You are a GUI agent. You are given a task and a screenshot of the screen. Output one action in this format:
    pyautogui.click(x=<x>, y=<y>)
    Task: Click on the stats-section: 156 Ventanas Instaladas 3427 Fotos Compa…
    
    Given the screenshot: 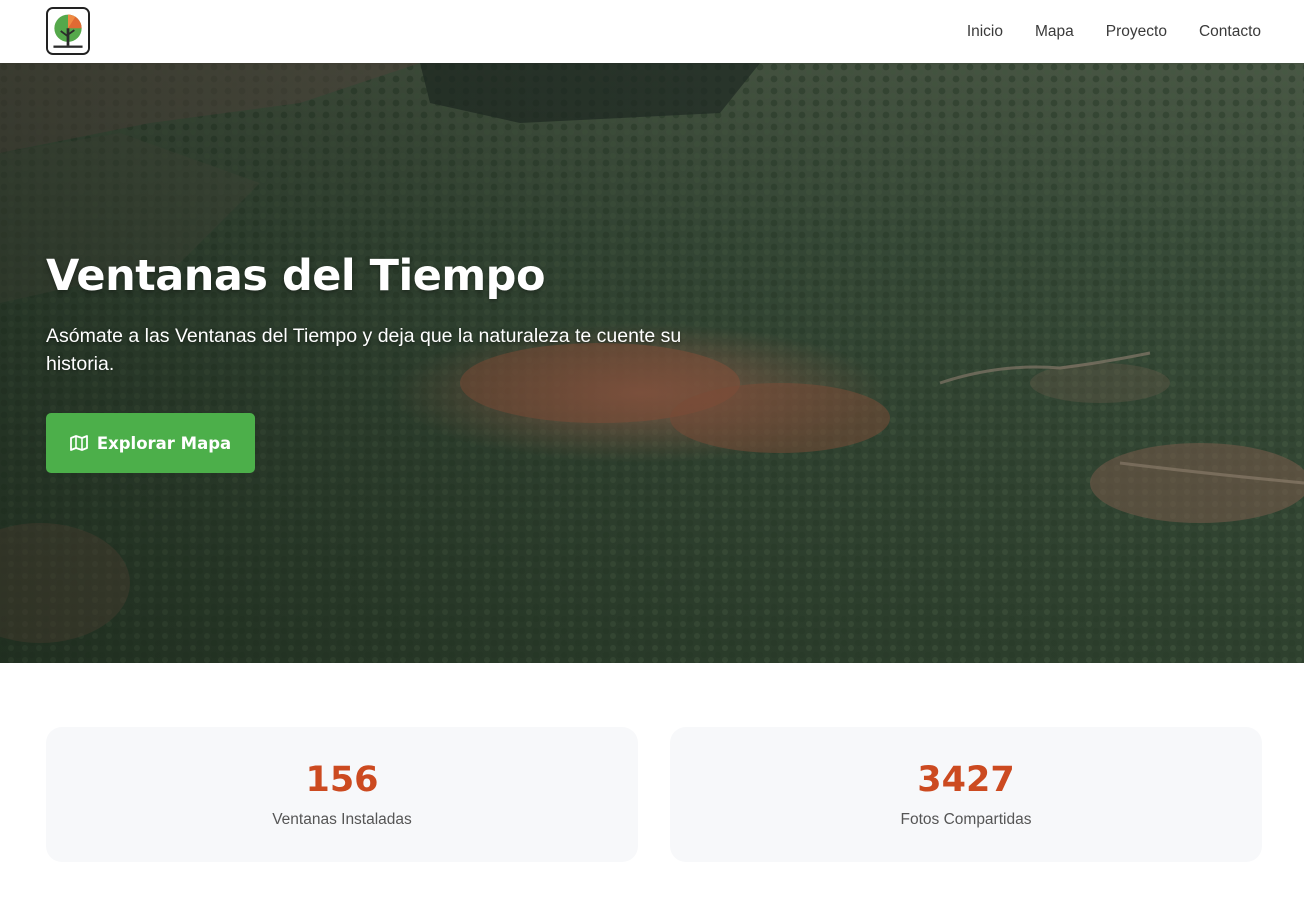 What is the action you would take?
    pyautogui.click(x=654, y=794)
    